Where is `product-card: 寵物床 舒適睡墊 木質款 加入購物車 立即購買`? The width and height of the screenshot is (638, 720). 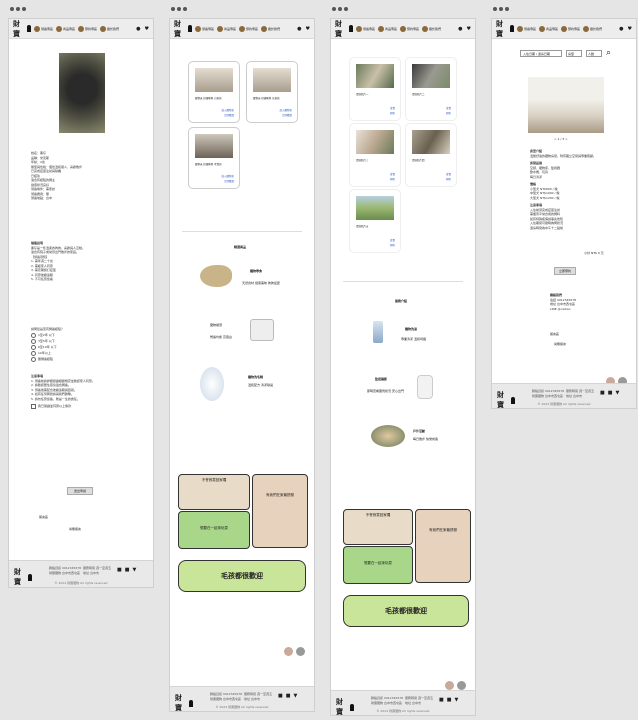
product-card: 寵物床 舒適睡墊 木質款 加入購物車 立即購買 is located at coordinates (214, 158).